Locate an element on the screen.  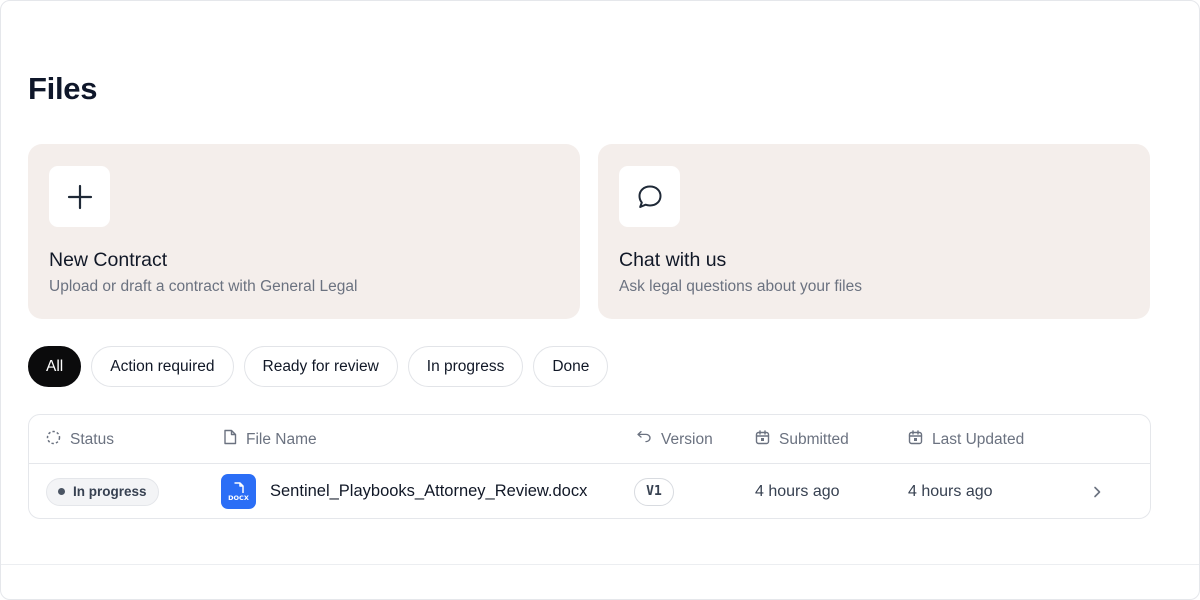
last-updated-cell: 4 hours ago is located at coordinates (950, 491).